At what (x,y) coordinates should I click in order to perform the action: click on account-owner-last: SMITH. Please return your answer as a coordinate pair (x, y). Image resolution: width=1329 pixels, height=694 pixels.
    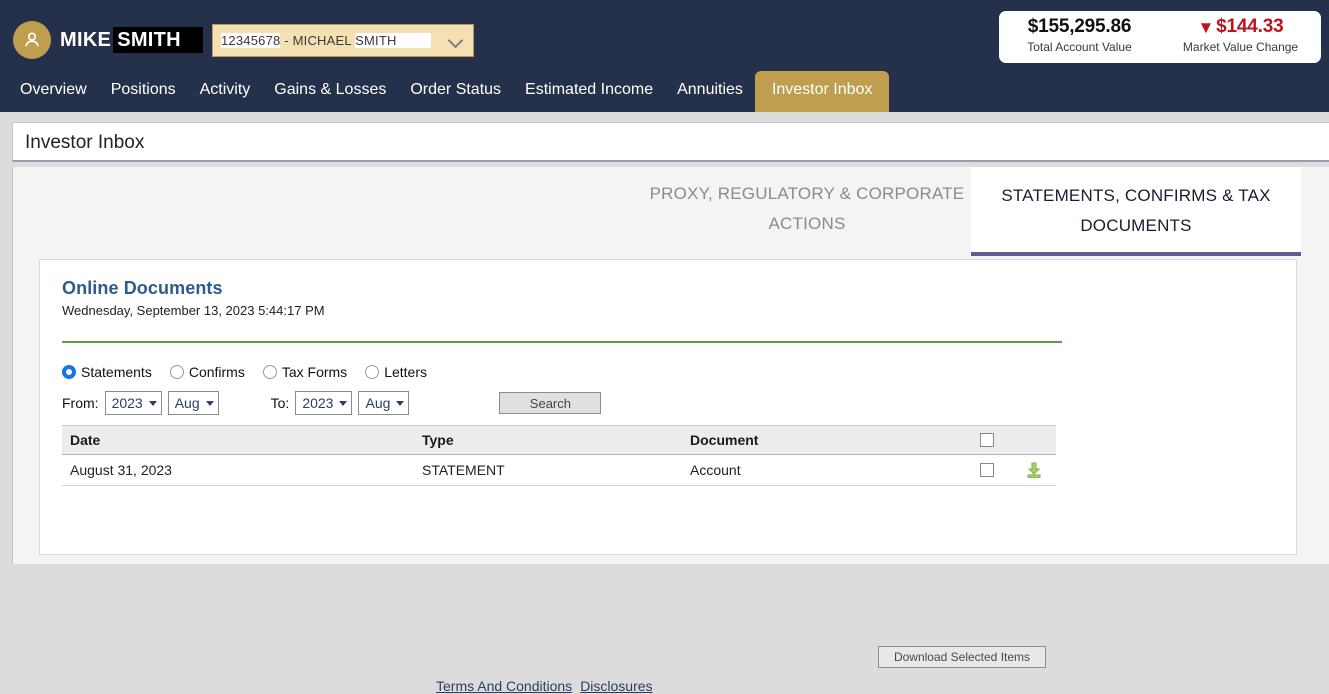
    Looking at the image, I should click on (393, 40).